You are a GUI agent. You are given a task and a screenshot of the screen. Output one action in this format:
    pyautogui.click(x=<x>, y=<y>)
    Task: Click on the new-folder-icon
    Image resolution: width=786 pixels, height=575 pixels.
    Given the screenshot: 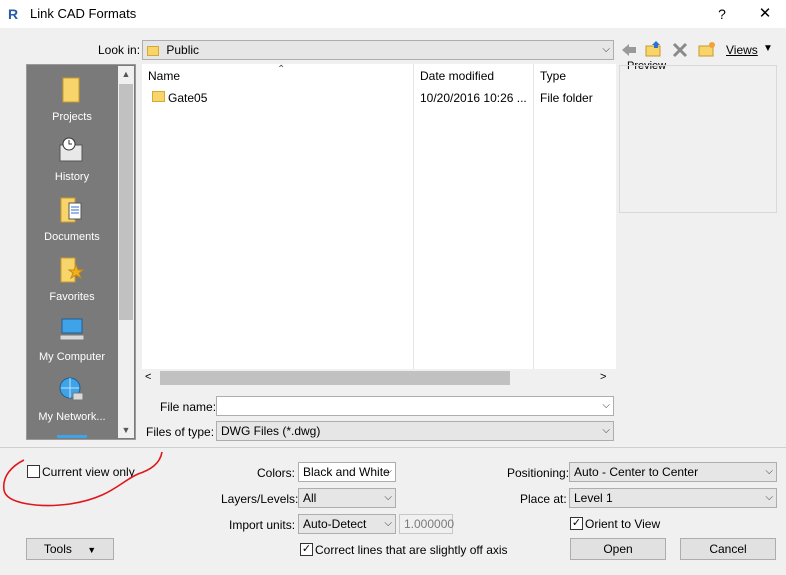 What is the action you would take?
    pyautogui.click(x=707, y=49)
    